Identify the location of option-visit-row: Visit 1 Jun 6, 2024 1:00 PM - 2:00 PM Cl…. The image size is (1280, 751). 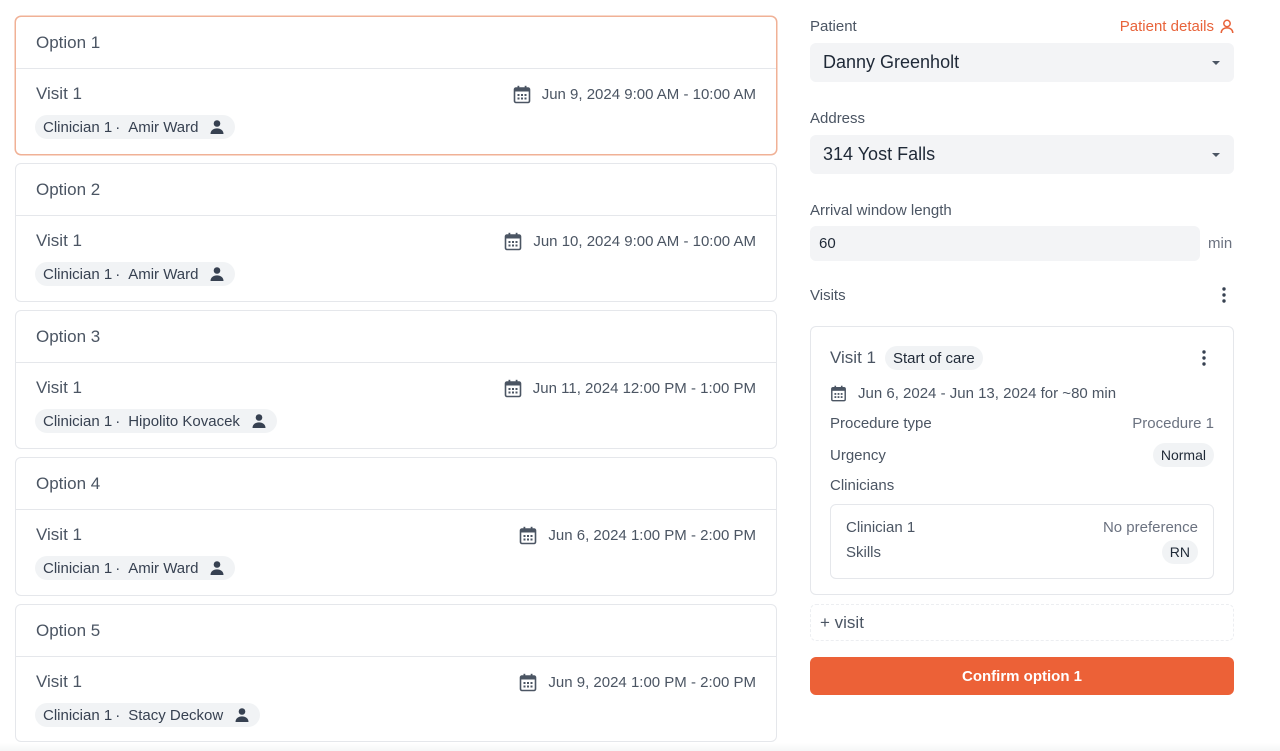
(396, 552).